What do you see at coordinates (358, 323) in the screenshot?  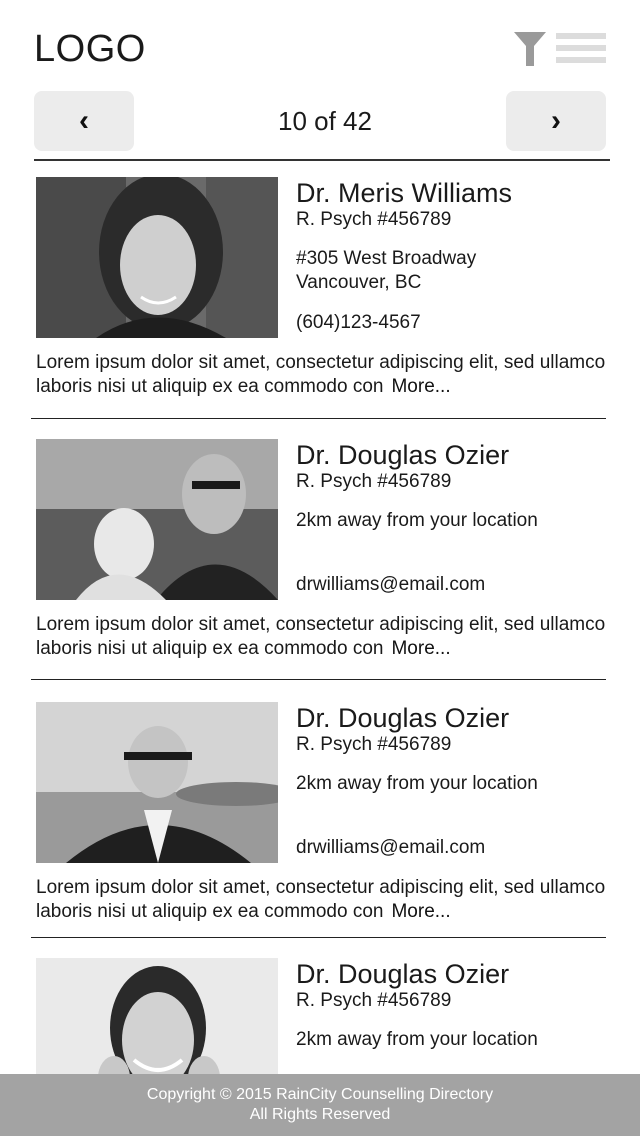 I see `phone-number: (604)123-4567` at bounding box center [358, 323].